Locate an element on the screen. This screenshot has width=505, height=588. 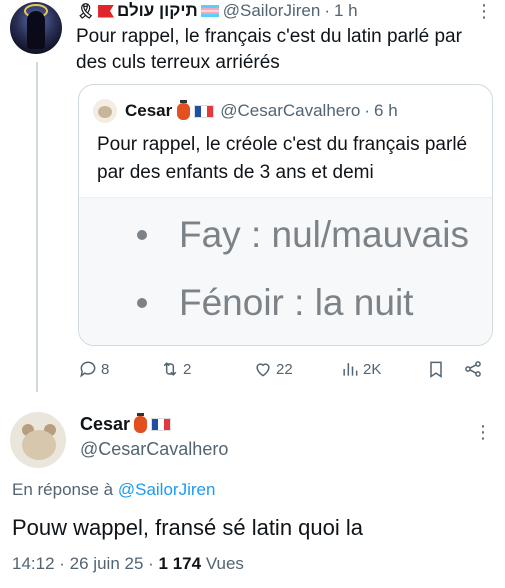
tweet-header: 🎗 תיקון עולם @SailorJiren · 1 h is located at coordinates (217, 11).